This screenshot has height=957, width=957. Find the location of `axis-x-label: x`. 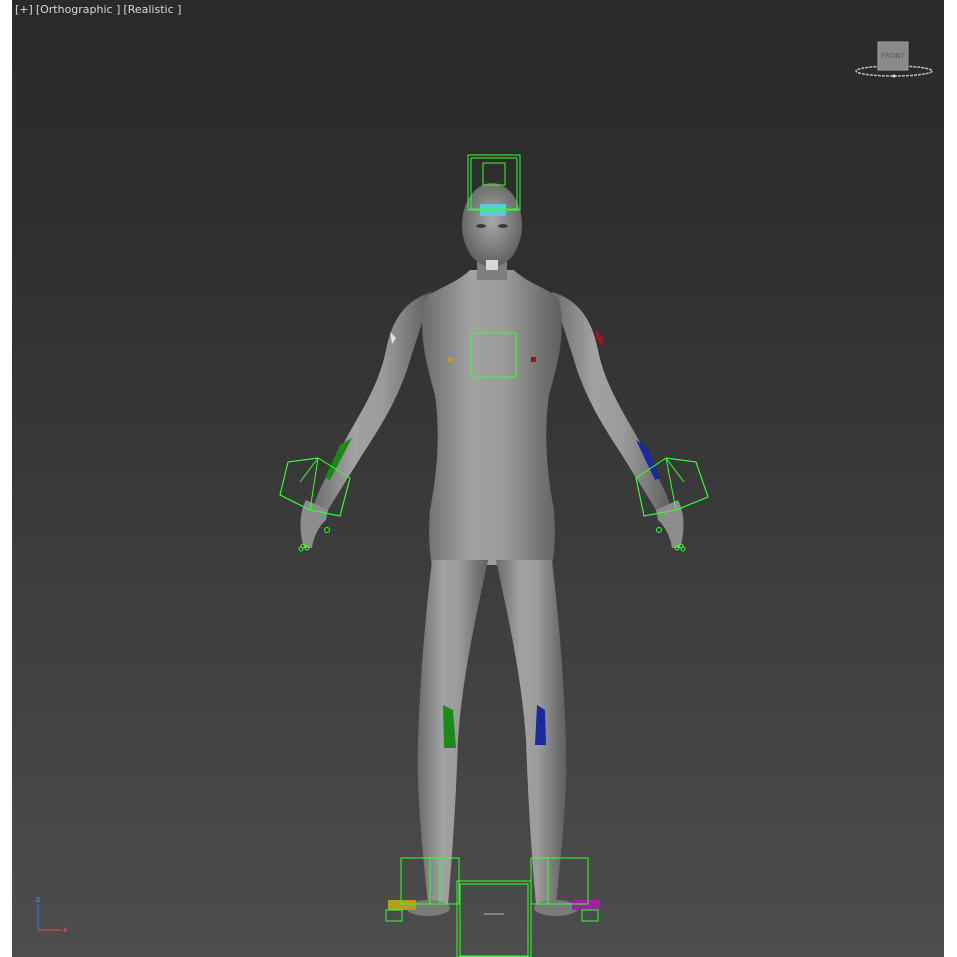

axis-x-label: x is located at coordinates (65, 929).